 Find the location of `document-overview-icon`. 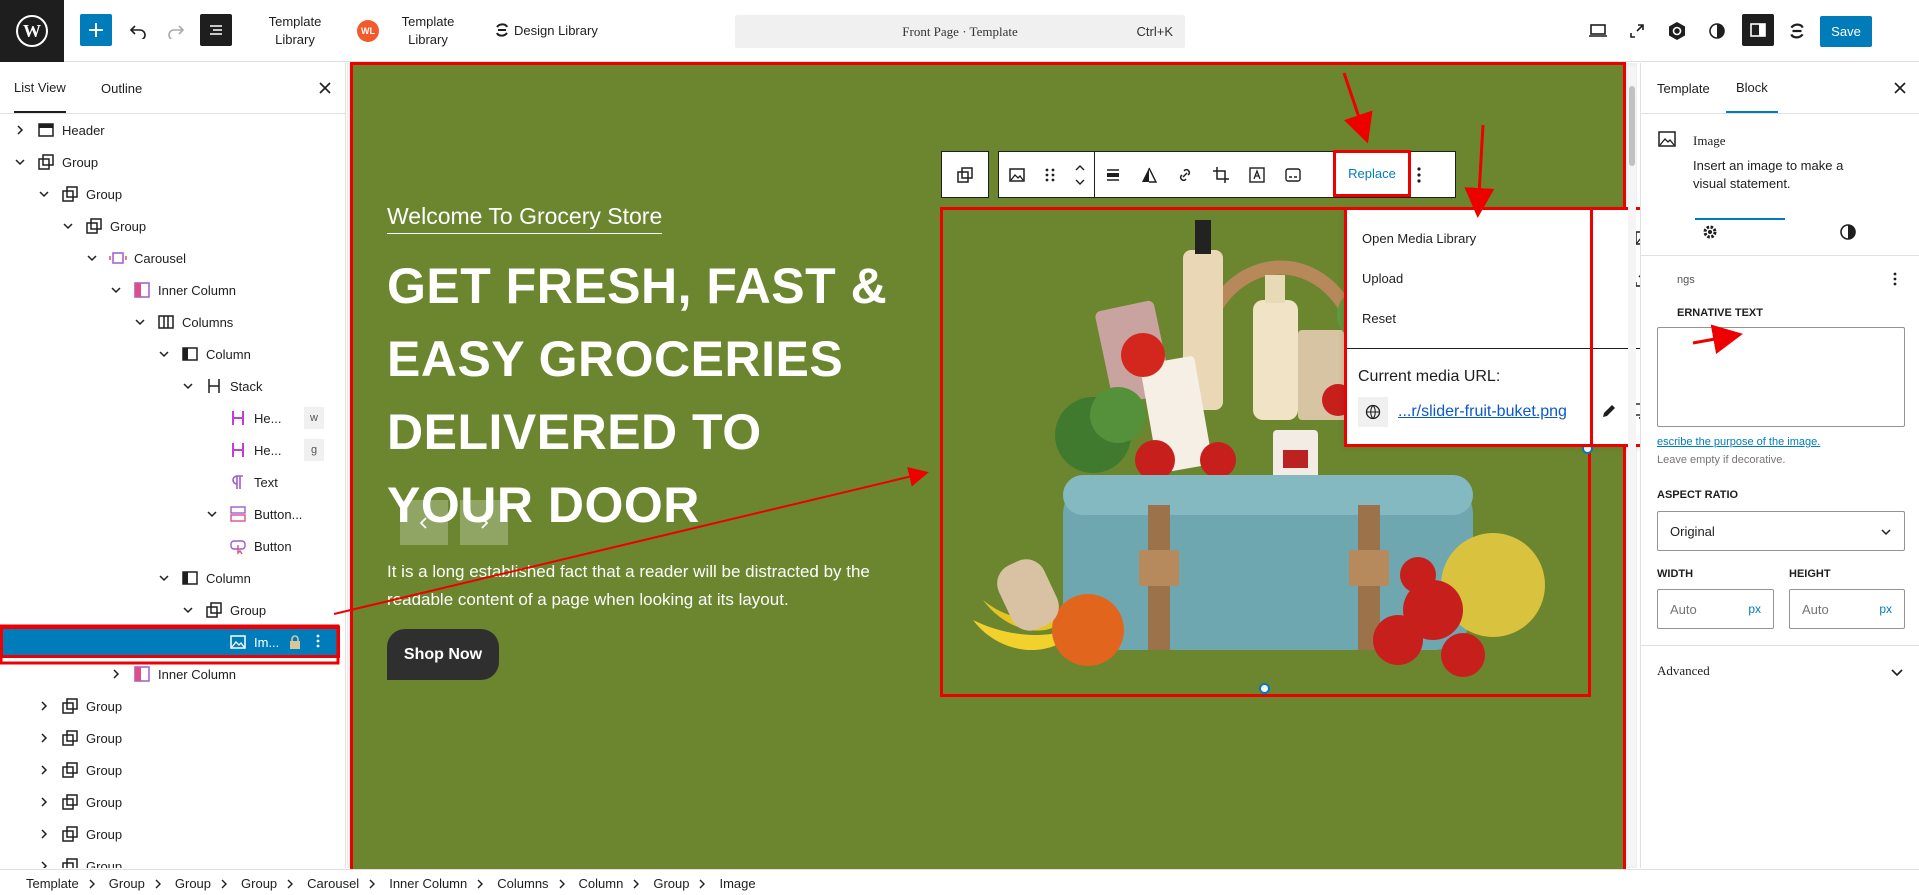

document-overview-icon is located at coordinates (216, 30).